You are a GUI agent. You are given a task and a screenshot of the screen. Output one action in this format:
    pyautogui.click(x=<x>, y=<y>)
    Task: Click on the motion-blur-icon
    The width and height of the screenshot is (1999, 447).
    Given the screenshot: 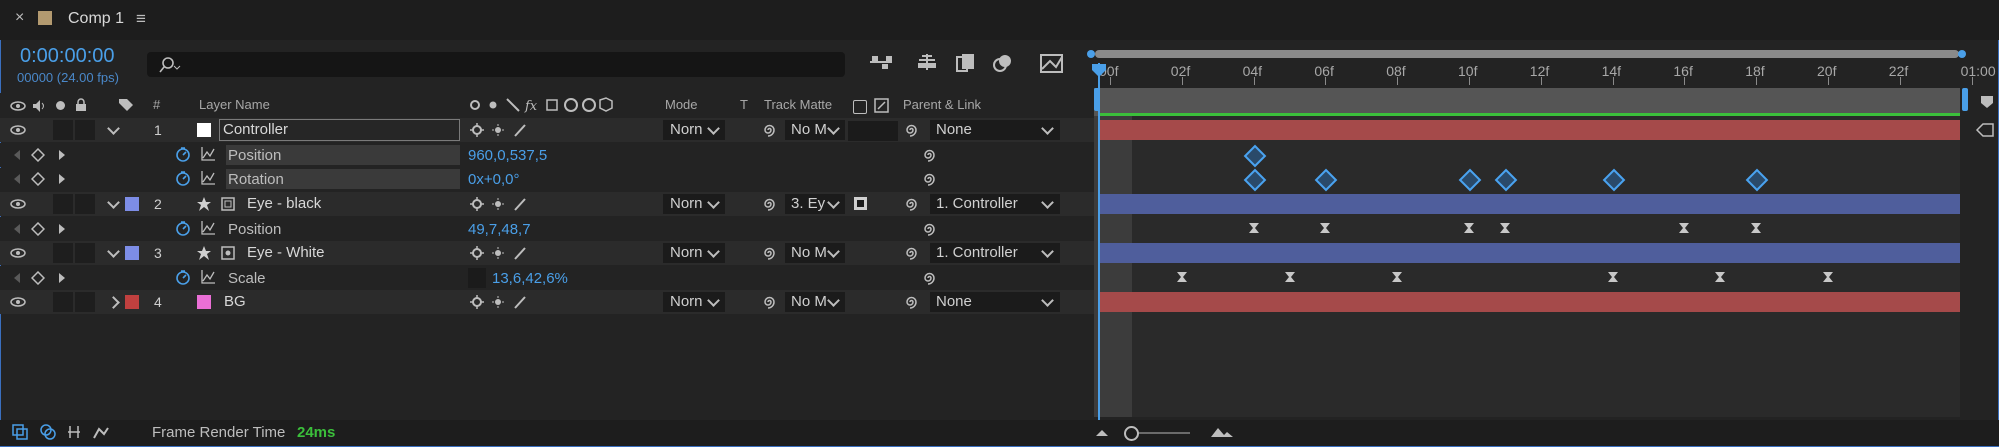 What is the action you would take?
    pyautogui.click(x=1003, y=63)
    